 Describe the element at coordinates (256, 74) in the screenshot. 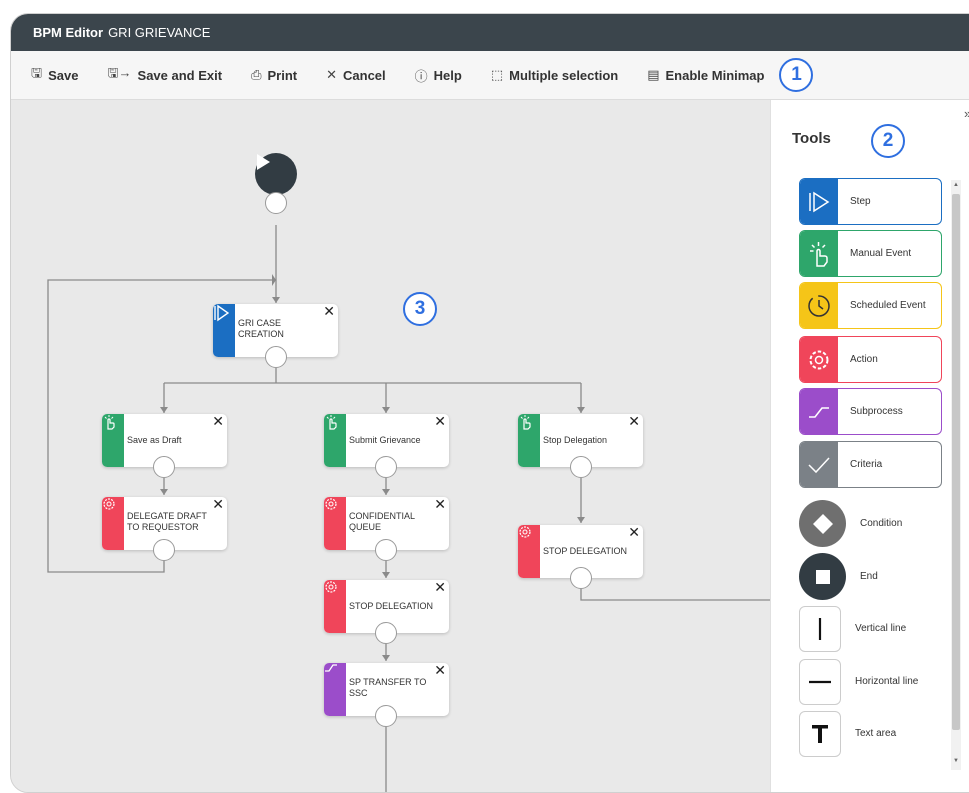

I see `print-icon: ⎙` at that location.